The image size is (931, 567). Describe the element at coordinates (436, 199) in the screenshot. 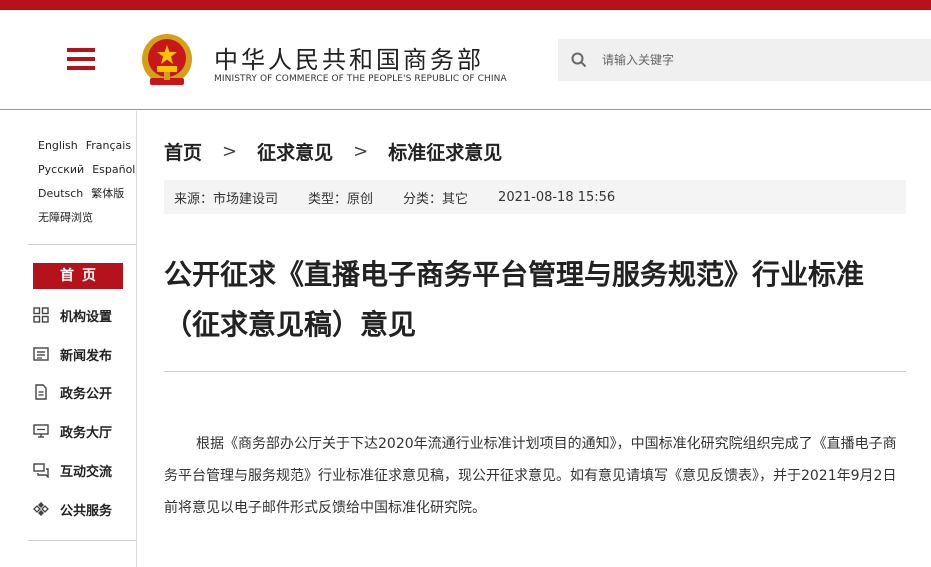

I see `meta-category: 分类：其它` at that location.